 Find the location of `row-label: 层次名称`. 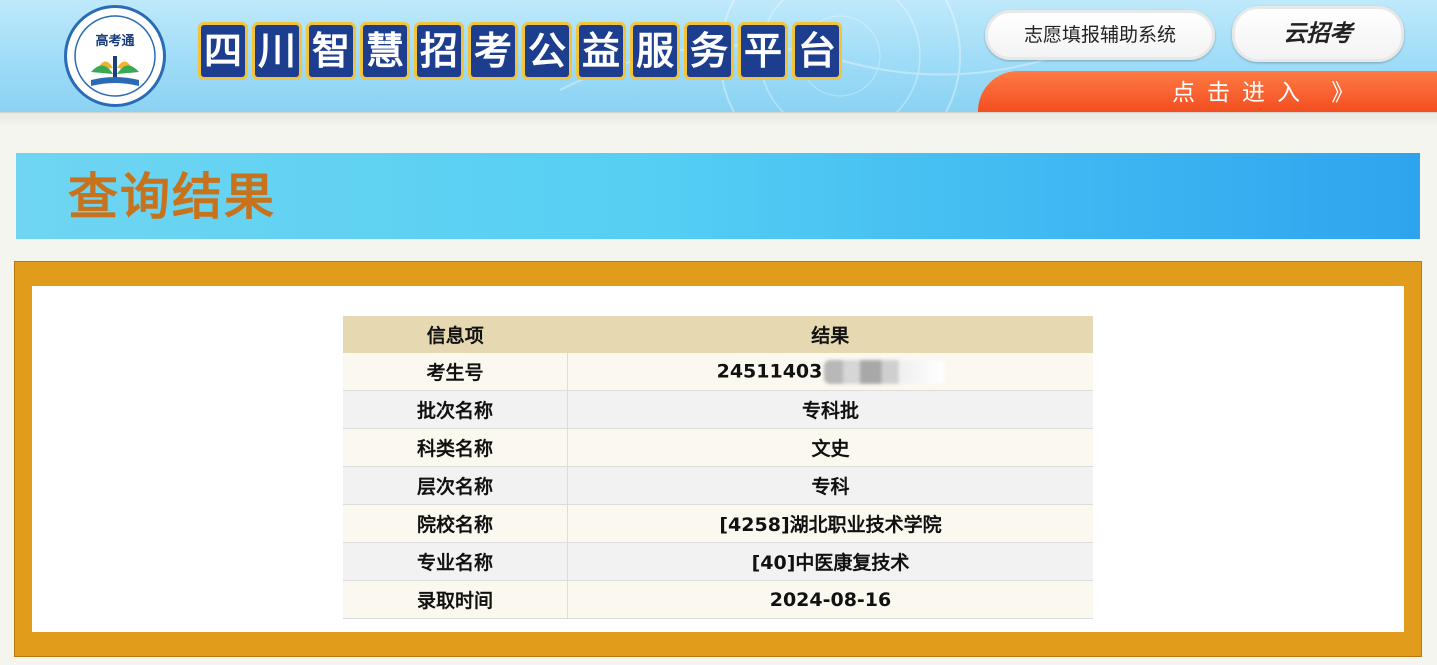

row-label: 层次名称 is located at coordinates (455, 485).